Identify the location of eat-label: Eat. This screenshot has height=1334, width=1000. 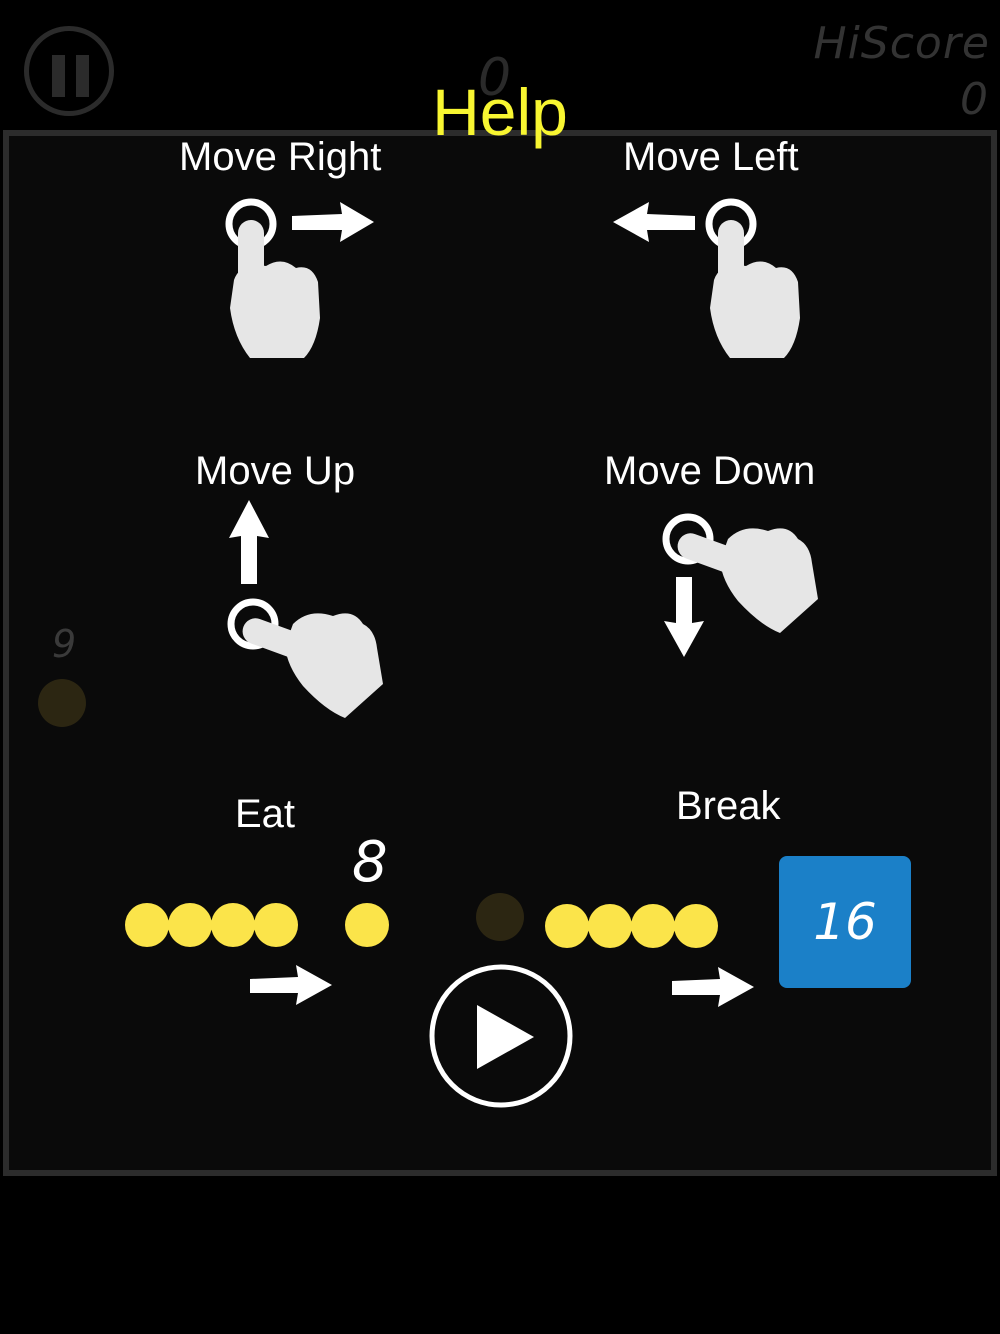
(265, 814).